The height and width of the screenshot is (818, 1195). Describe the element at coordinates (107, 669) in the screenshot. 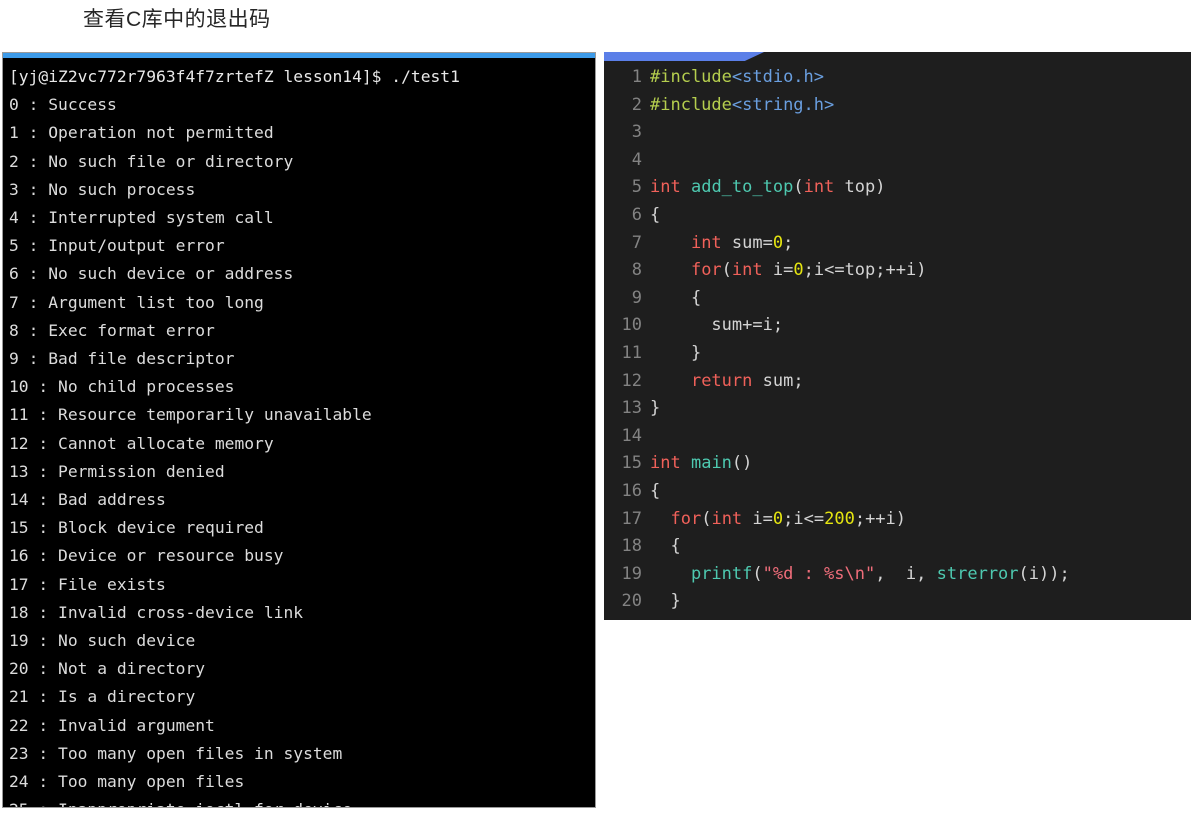

I see `terminal-output-line: 20 : Not a directory` at that location.